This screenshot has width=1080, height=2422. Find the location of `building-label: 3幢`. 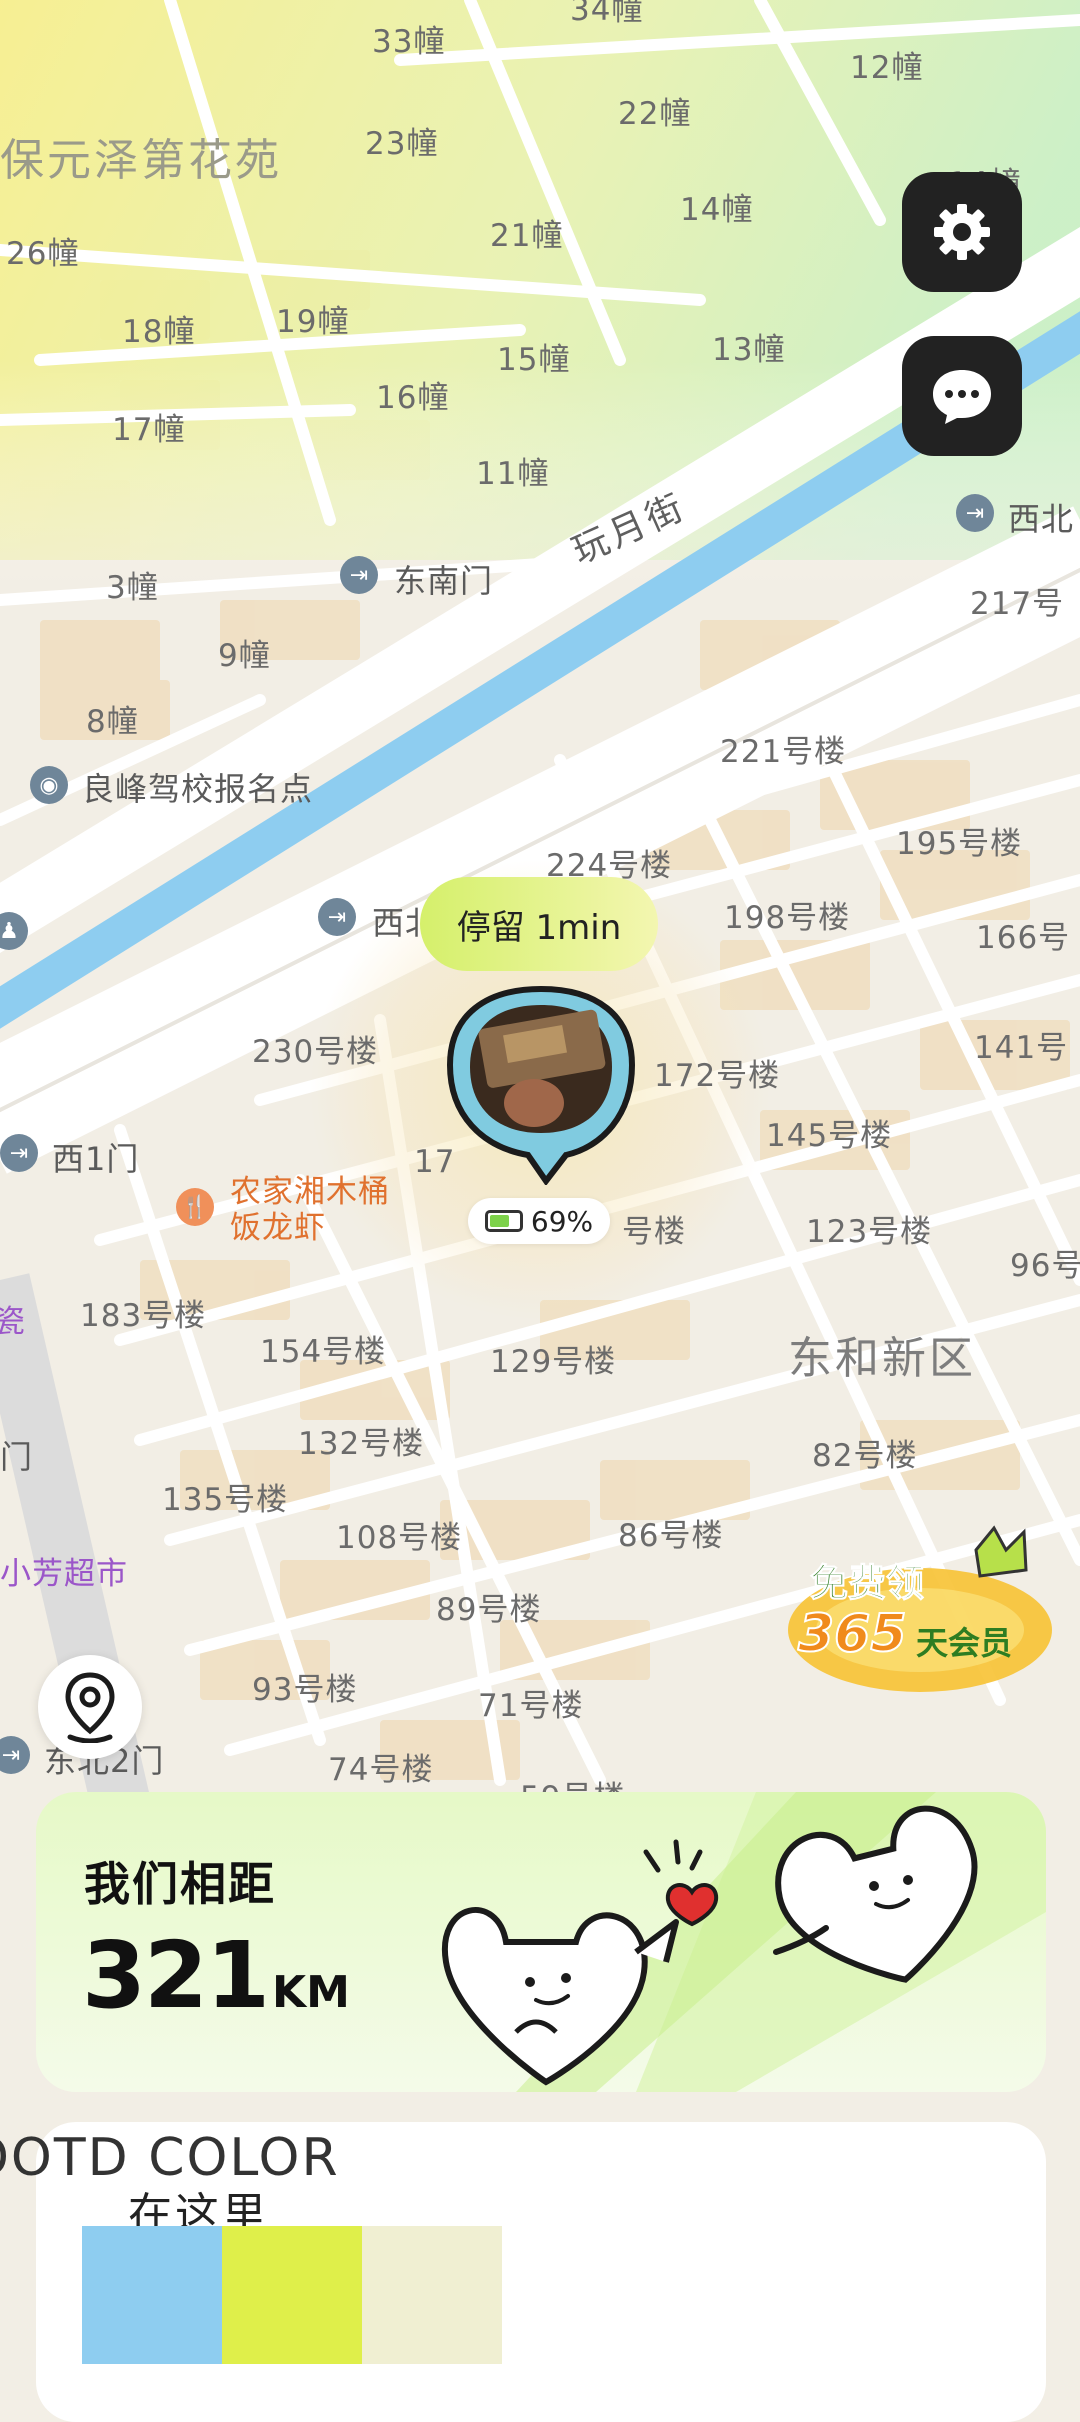

building-label: 3幢 is located at coordinates (132, 588).